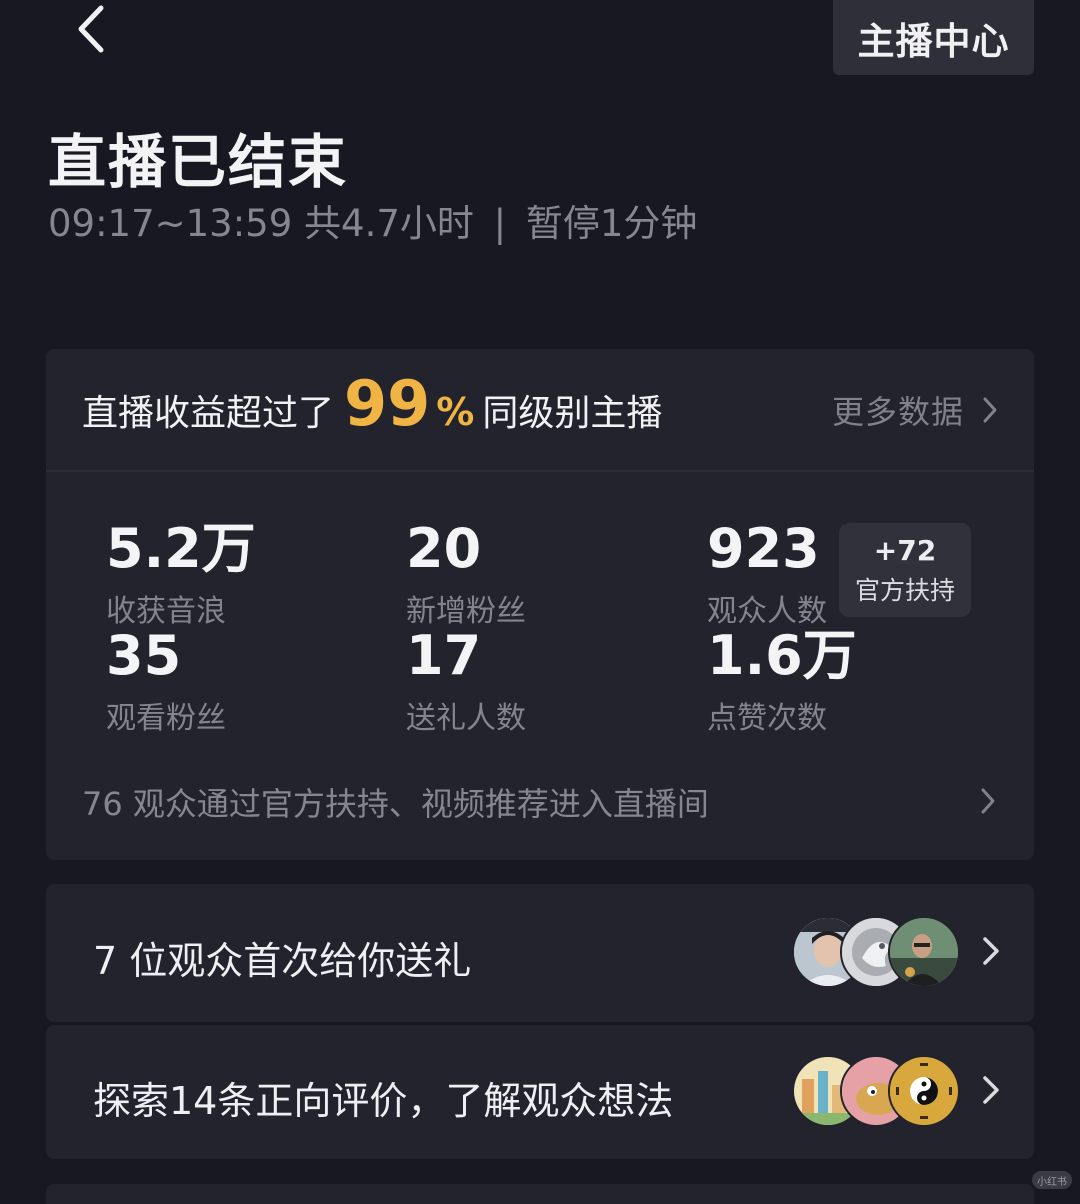 This screenshot has width=1080, height=1204. Describe the element at coordinates (572, 413) in the screenshot. I see `rank-suffix: 同级别主播` at that location.